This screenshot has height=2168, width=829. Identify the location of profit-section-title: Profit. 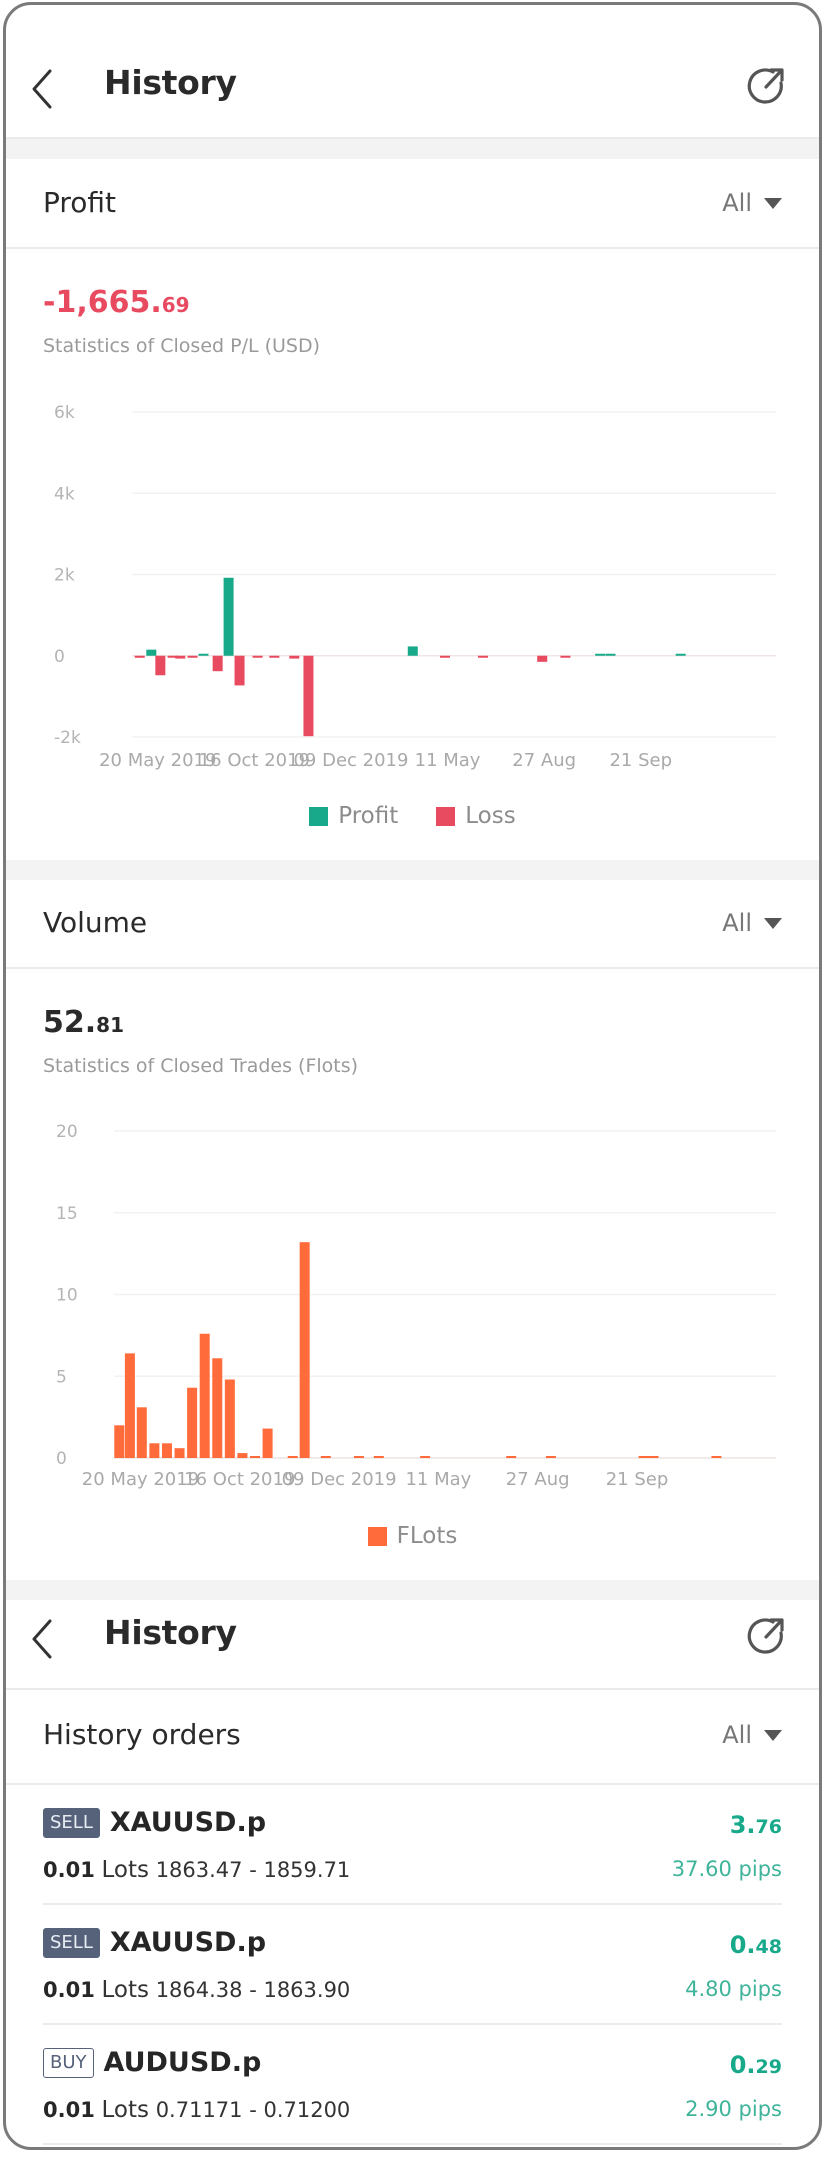
(80, 202).